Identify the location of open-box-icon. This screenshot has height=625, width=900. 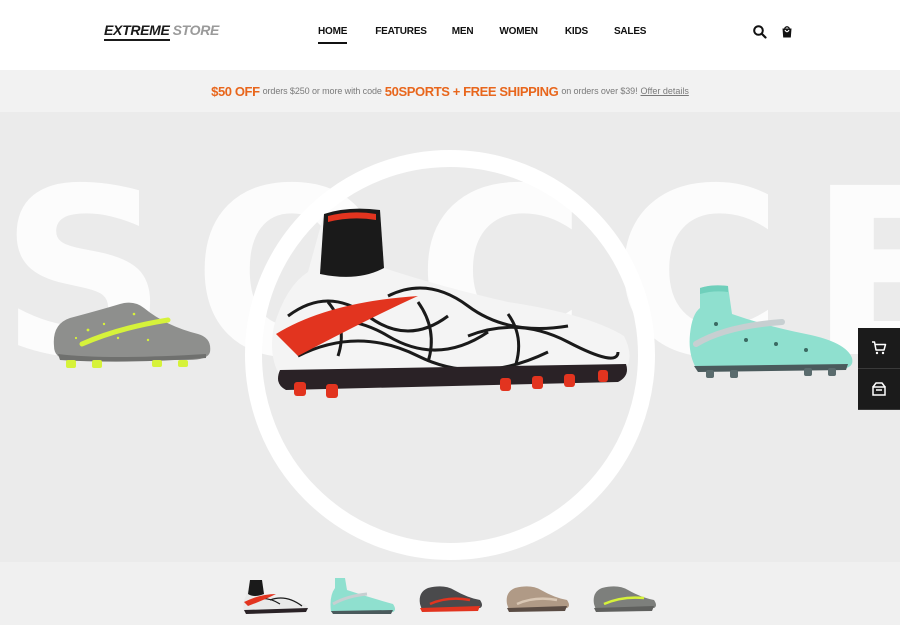
(879, 389).